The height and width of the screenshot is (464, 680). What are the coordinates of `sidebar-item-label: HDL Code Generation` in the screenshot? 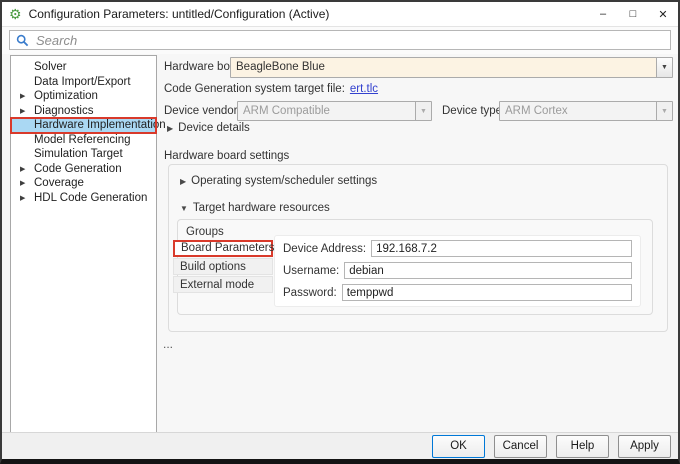 It's located at (91, 197).